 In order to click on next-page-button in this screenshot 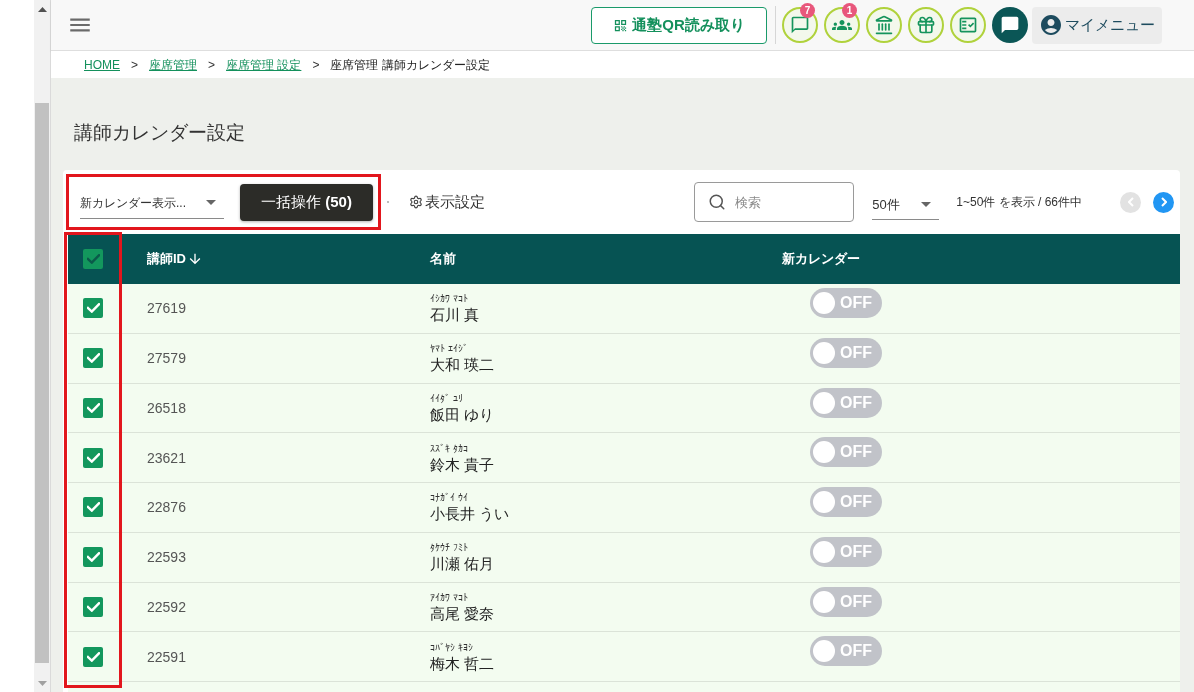, I will do `click(1163, 202)`.